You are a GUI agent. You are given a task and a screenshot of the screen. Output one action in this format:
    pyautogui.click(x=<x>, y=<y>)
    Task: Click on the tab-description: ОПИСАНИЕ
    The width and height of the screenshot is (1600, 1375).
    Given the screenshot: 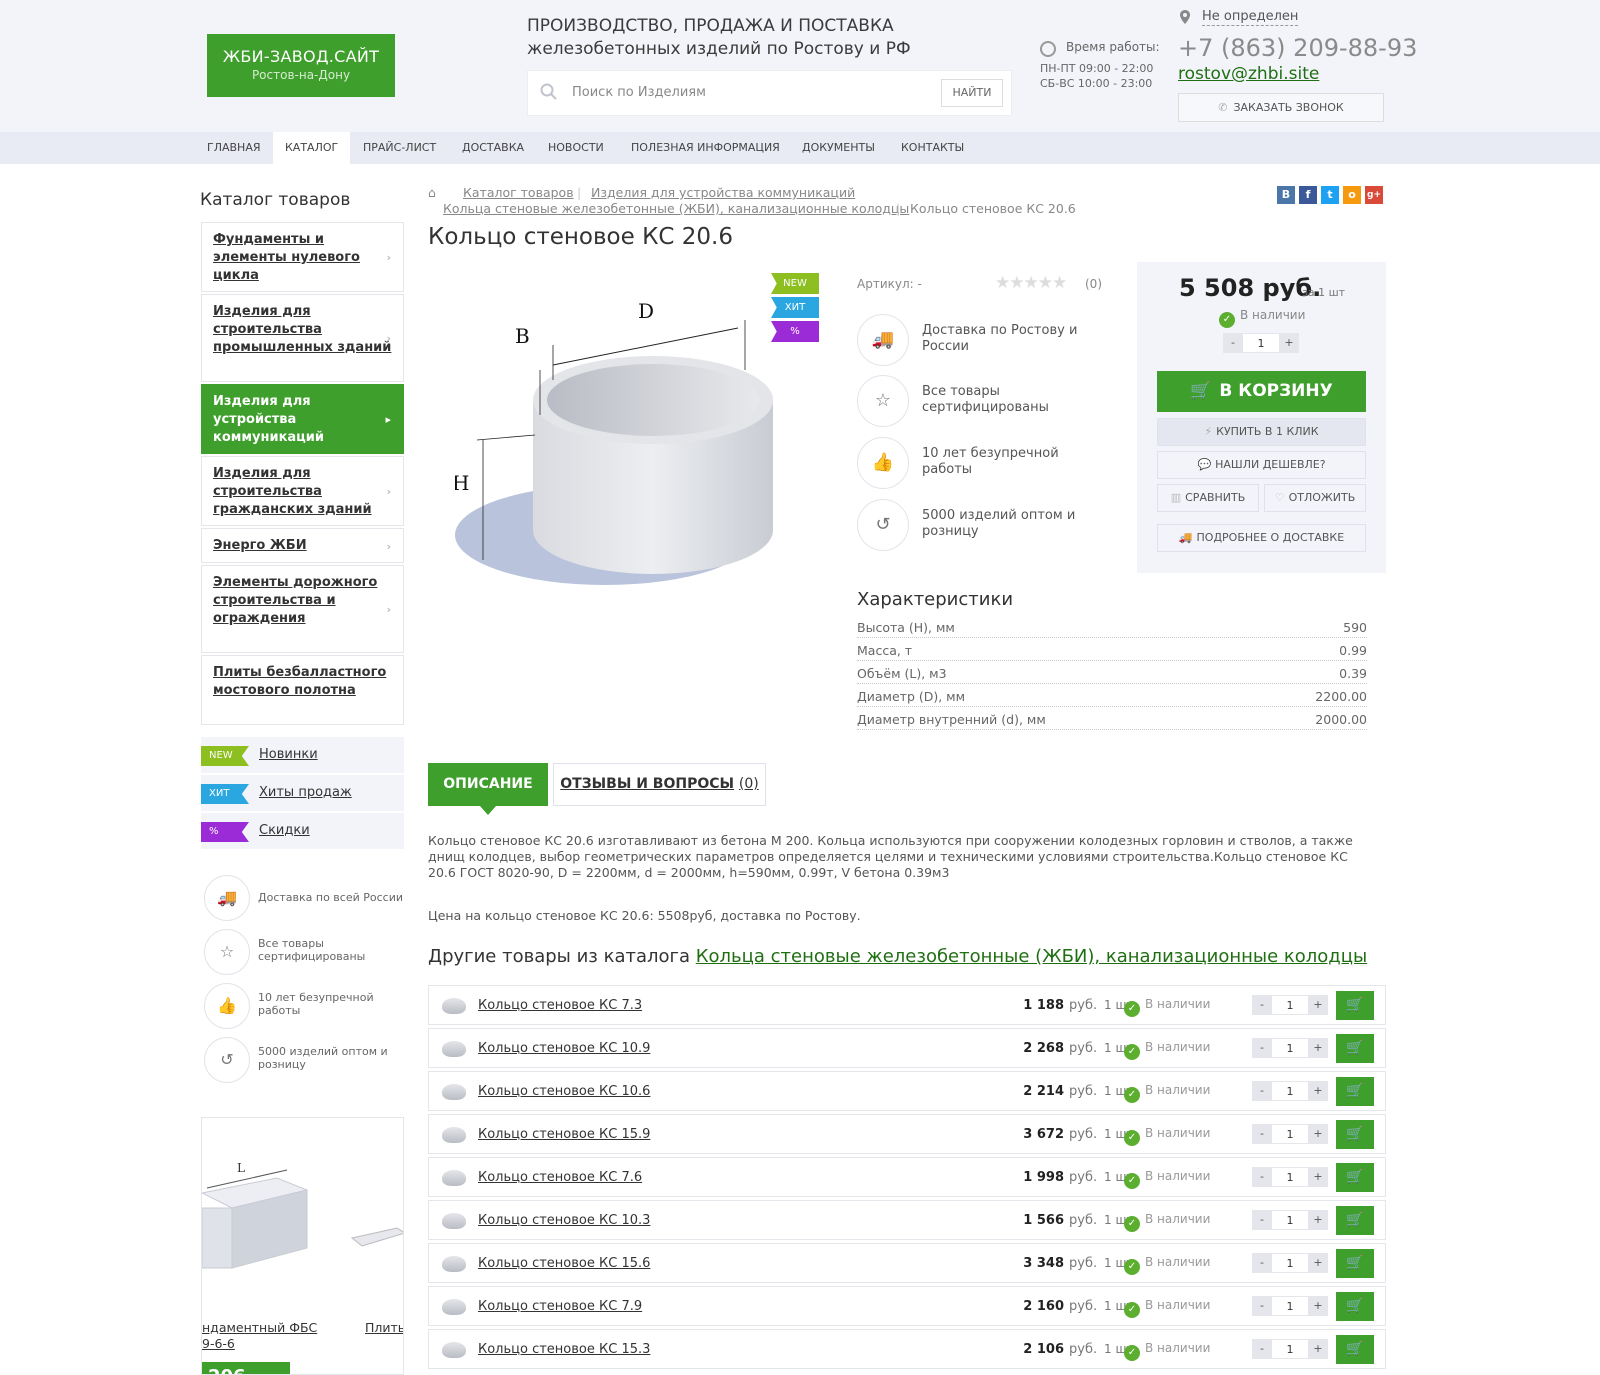 What is the action you would take?
    pyautogui.click(x=488, y=789)
    